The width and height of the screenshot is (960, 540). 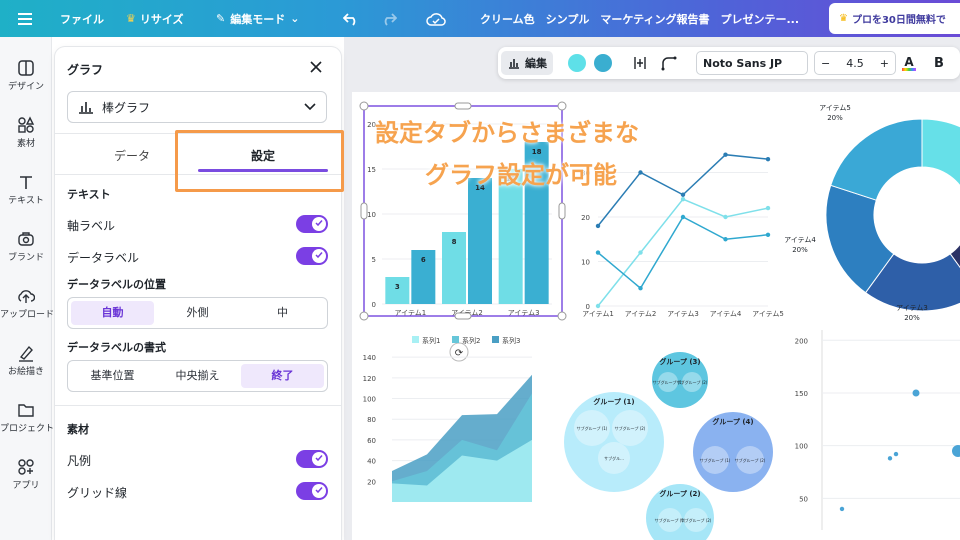 I want to click on file-menu: ファイル, so click(x=82, y=18).